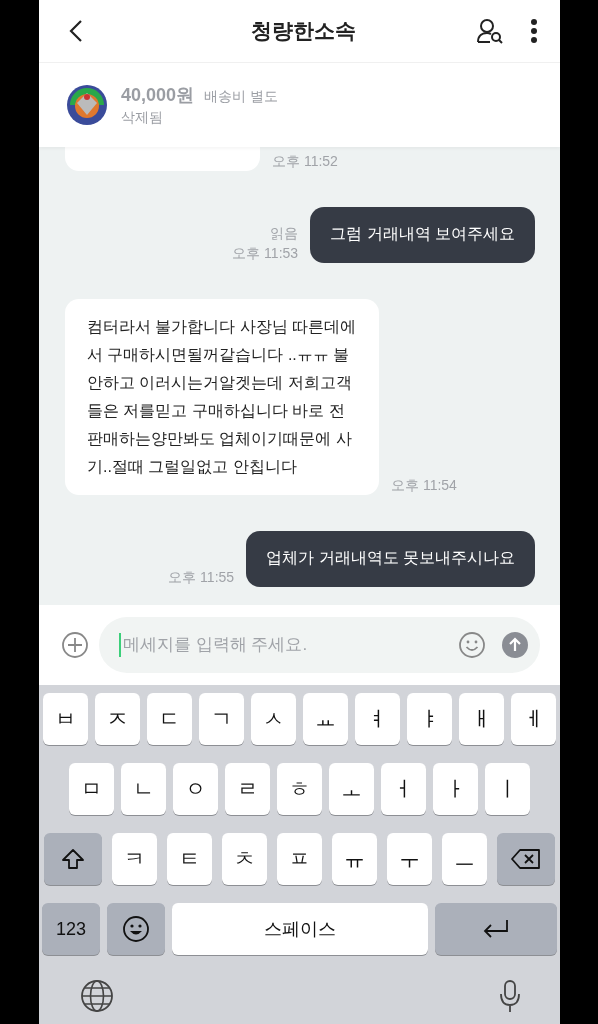 This screenshot has height=1024, width=598. Describe the element at coordinates (490, 31) in the screenshot. I see `user-search-icon` at that location.